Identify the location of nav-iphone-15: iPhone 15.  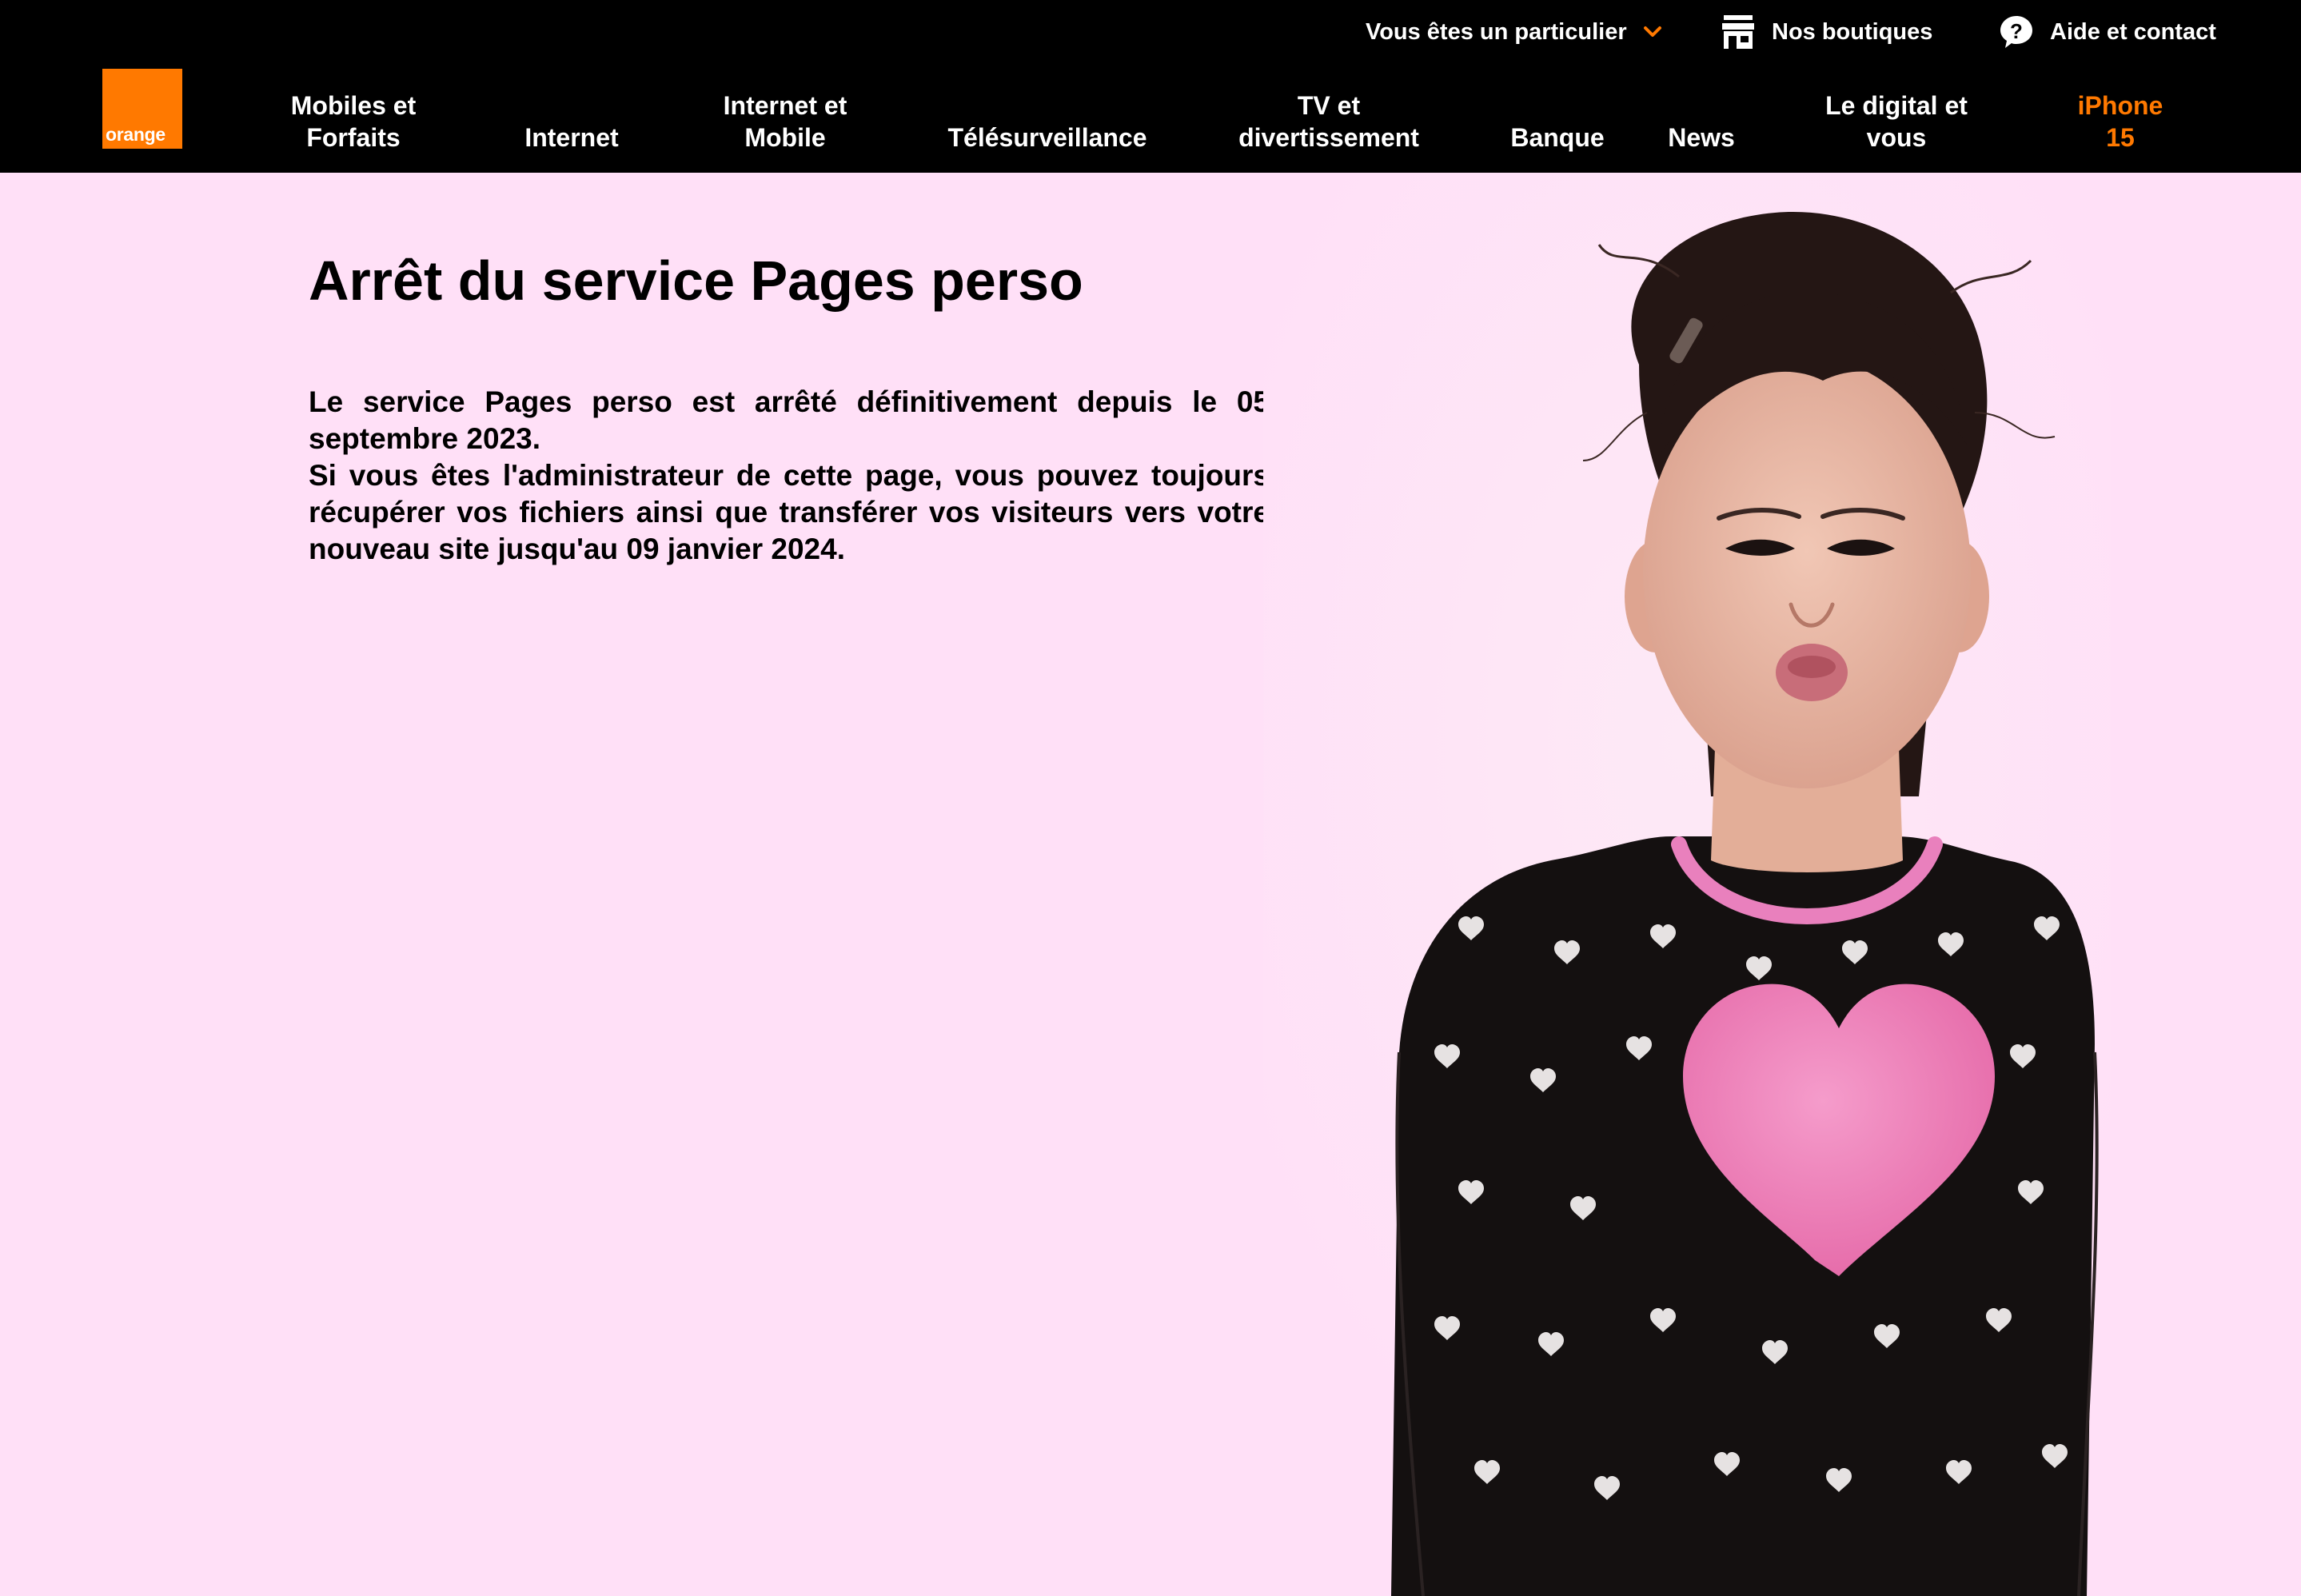
(2120, 118).